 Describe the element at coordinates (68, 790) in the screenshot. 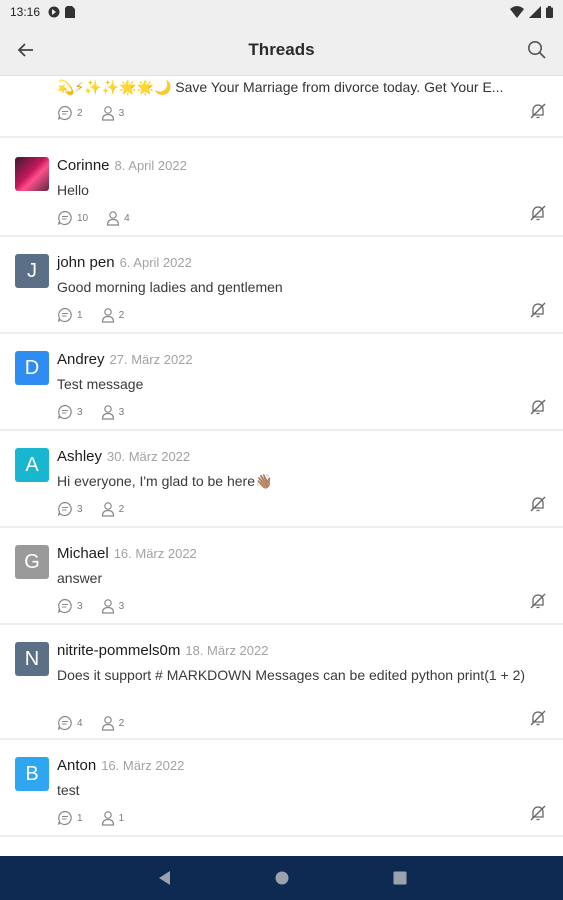

I see `thread-message: test` at that location.